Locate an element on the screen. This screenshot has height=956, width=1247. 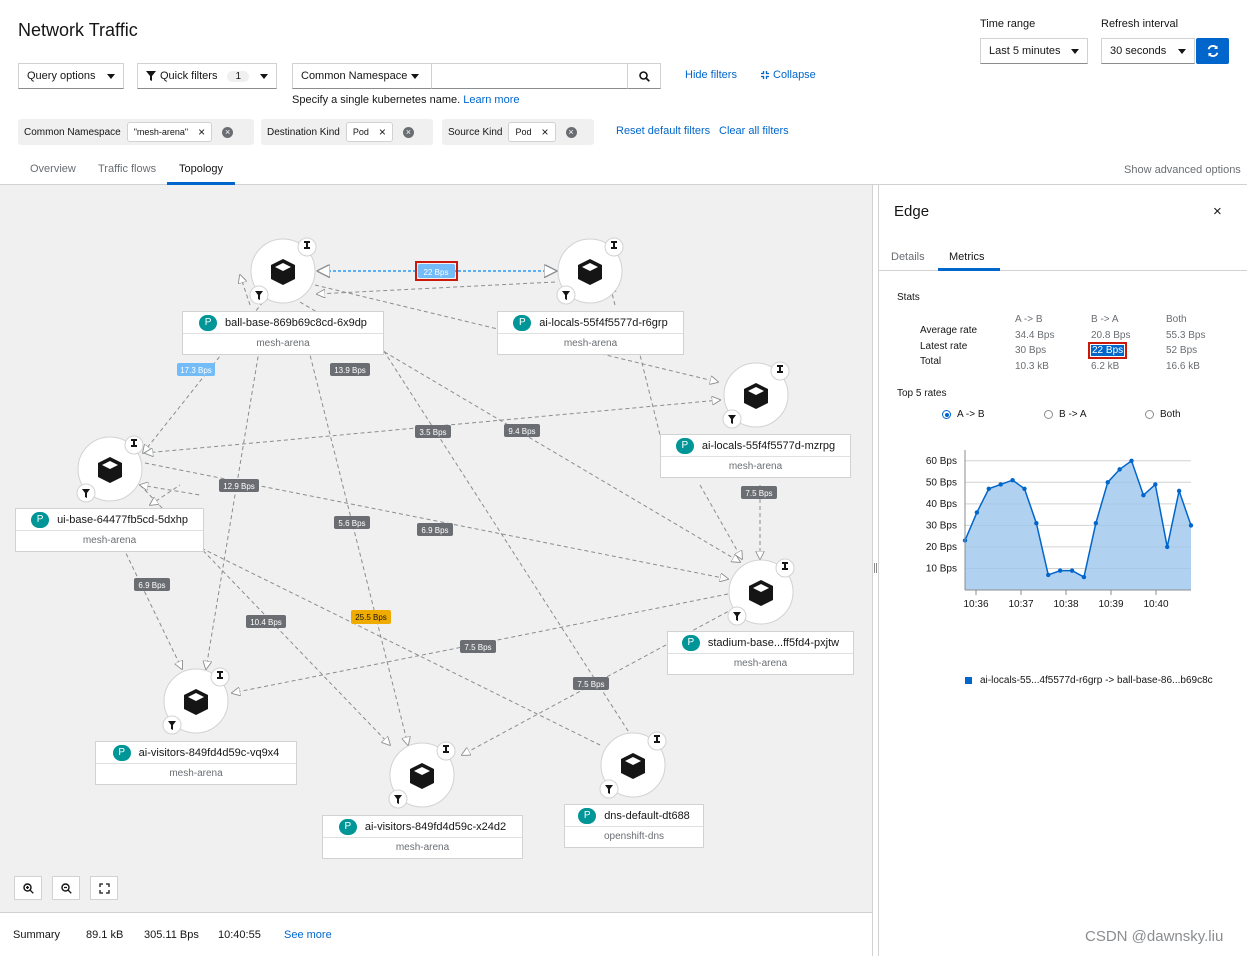
node-label: Pai-locals-55f4f5577d-mzrpg mesh-arena is located at coordinates (755, 456).